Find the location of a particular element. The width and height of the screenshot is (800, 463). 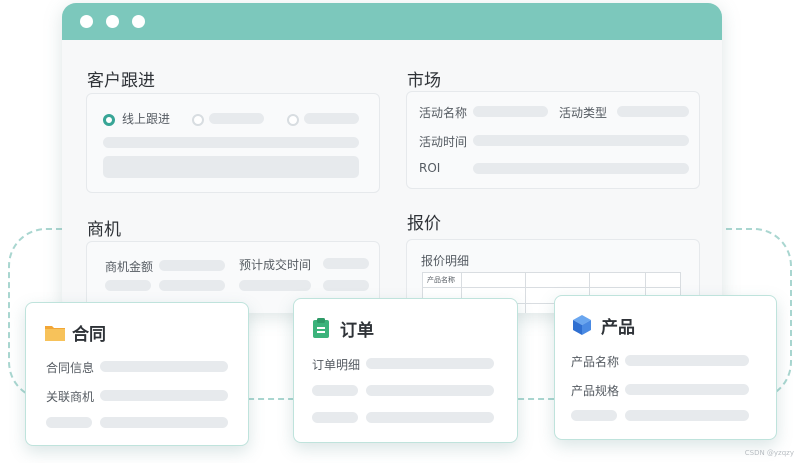

label-contract-info: 合同信息 is located at coordinates (70, 368).